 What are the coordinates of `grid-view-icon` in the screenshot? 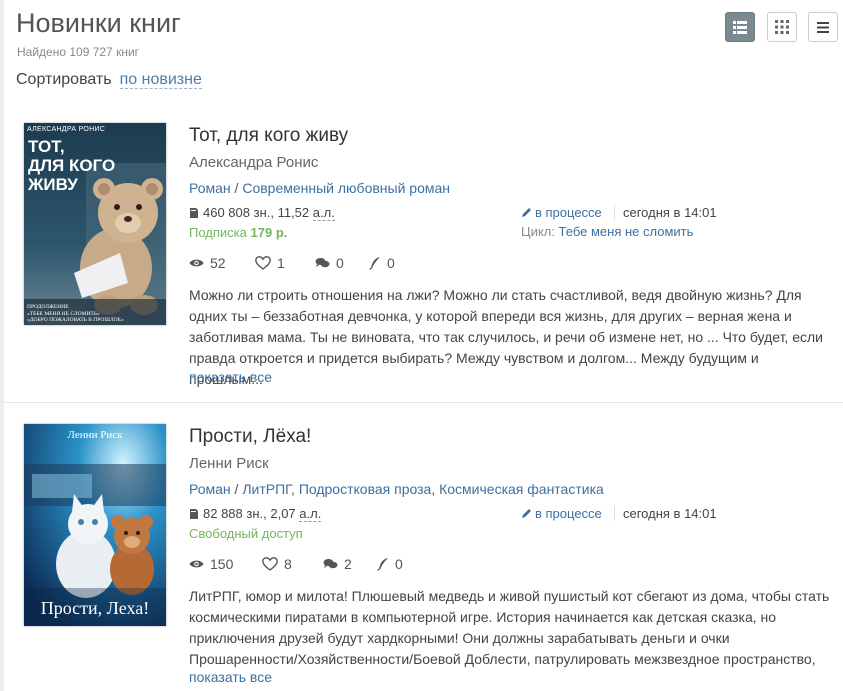 It's located at (782, 27).